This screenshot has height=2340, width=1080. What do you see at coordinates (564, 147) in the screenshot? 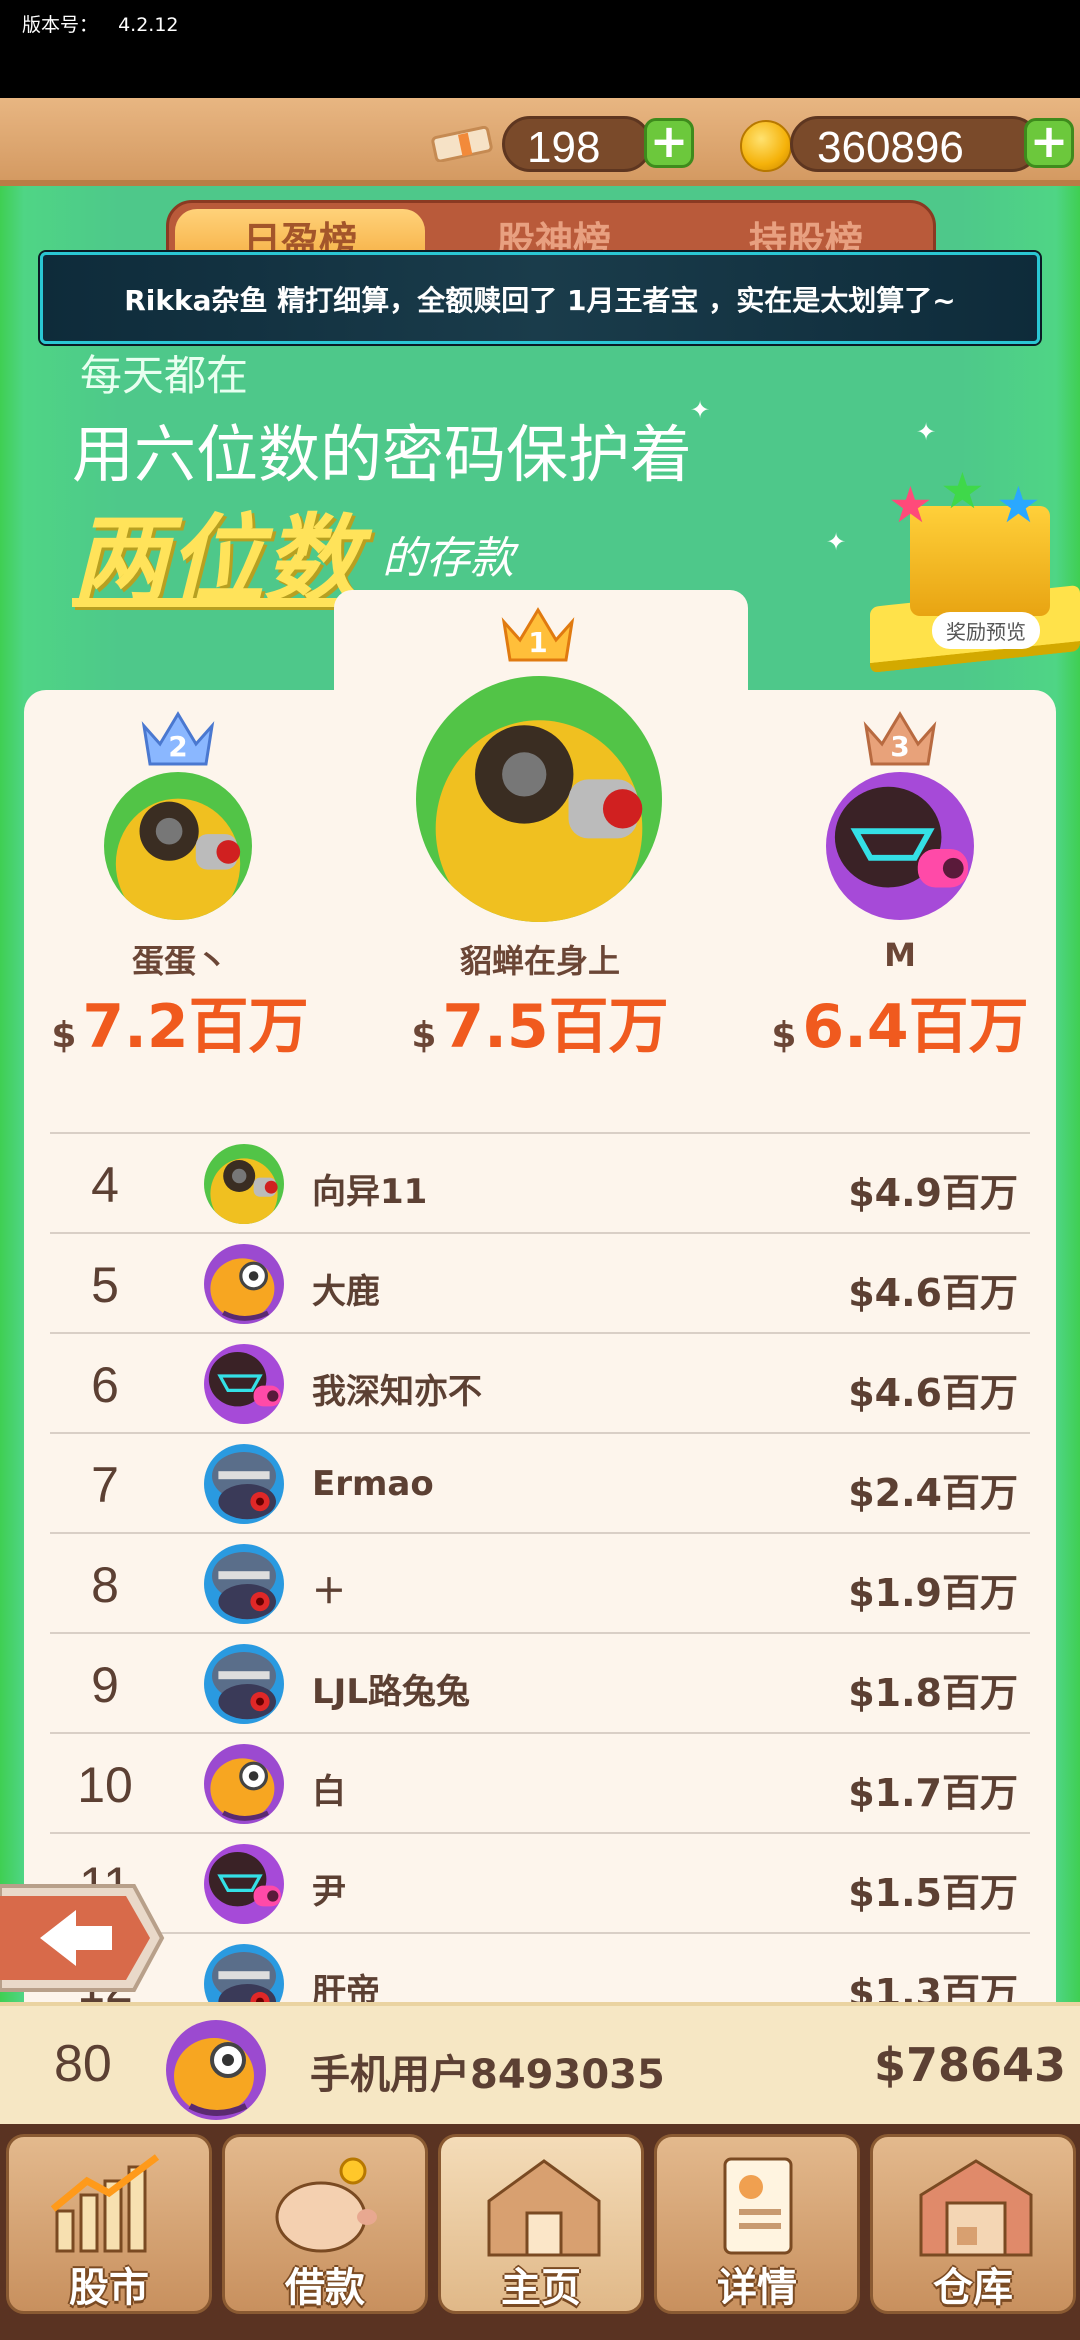
I see `ticket-count: 198` at bounding box center [564, 147].